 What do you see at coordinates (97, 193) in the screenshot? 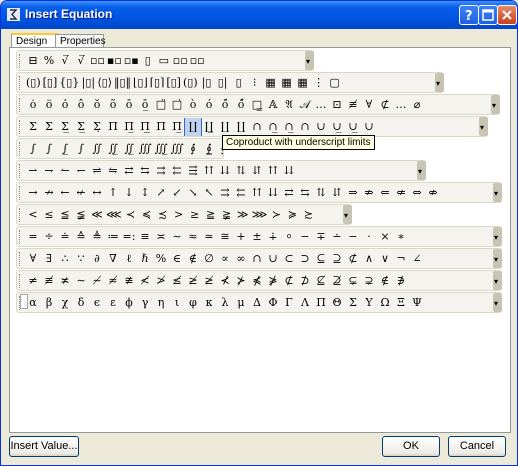
I see `symbol-button: ↔` at bounding box center [97, 193].